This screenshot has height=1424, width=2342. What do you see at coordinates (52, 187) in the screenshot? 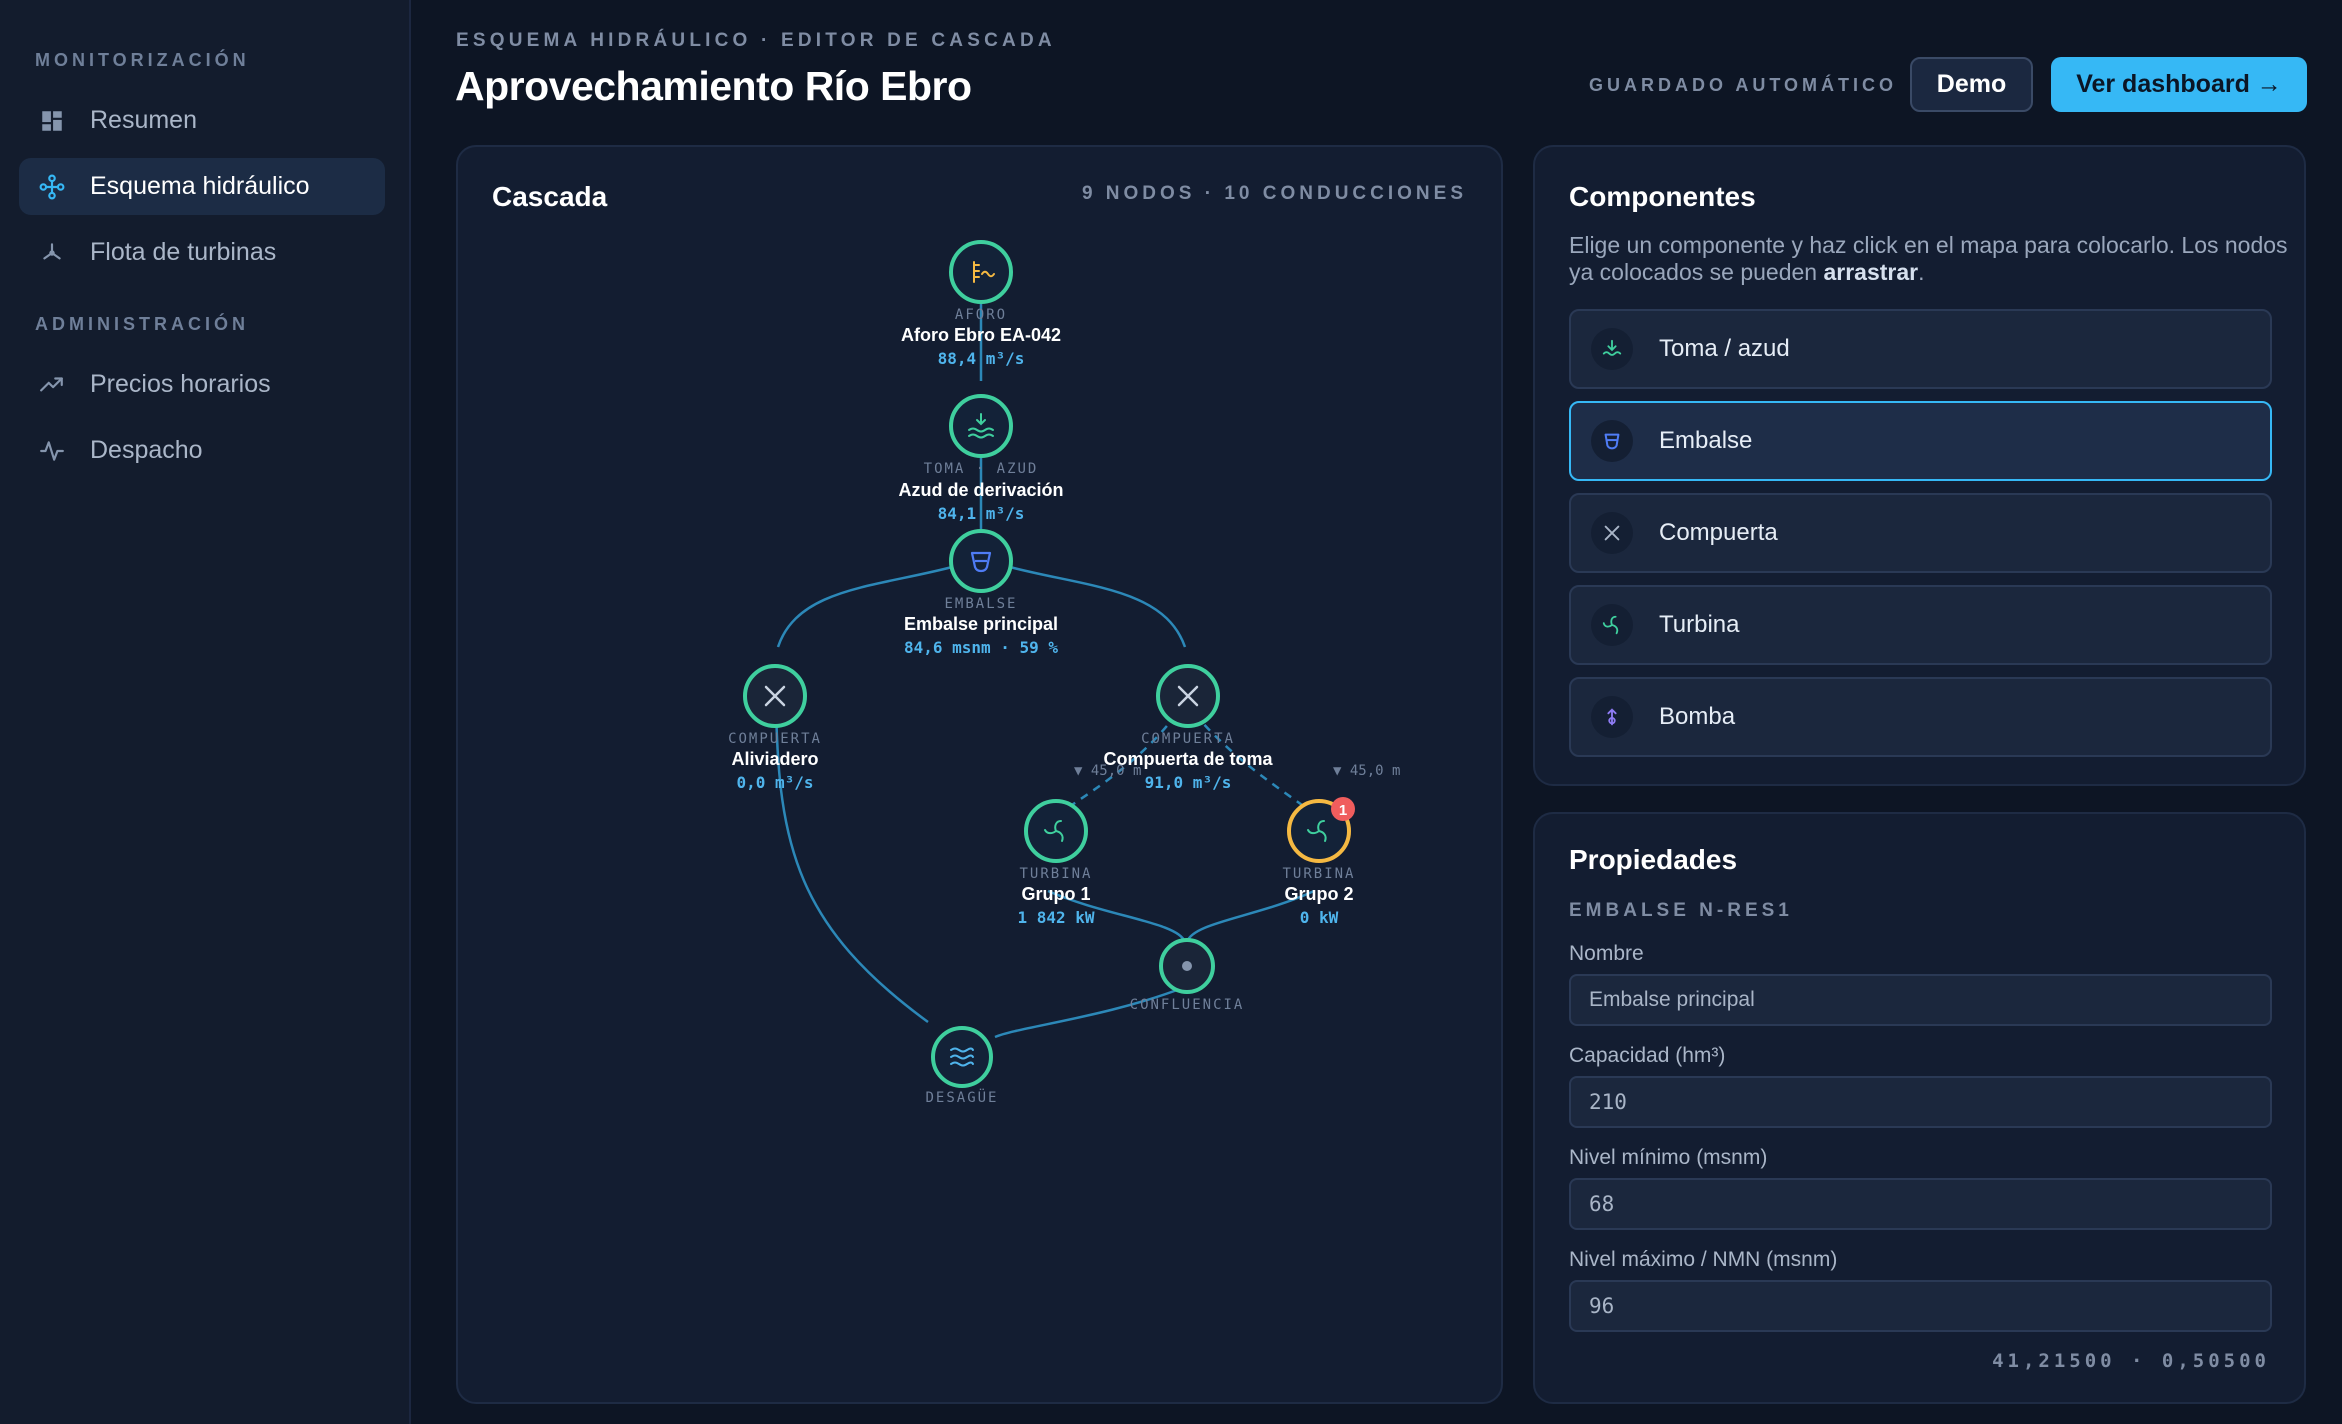
I see `network-icon` at bounding box center [52, 187].